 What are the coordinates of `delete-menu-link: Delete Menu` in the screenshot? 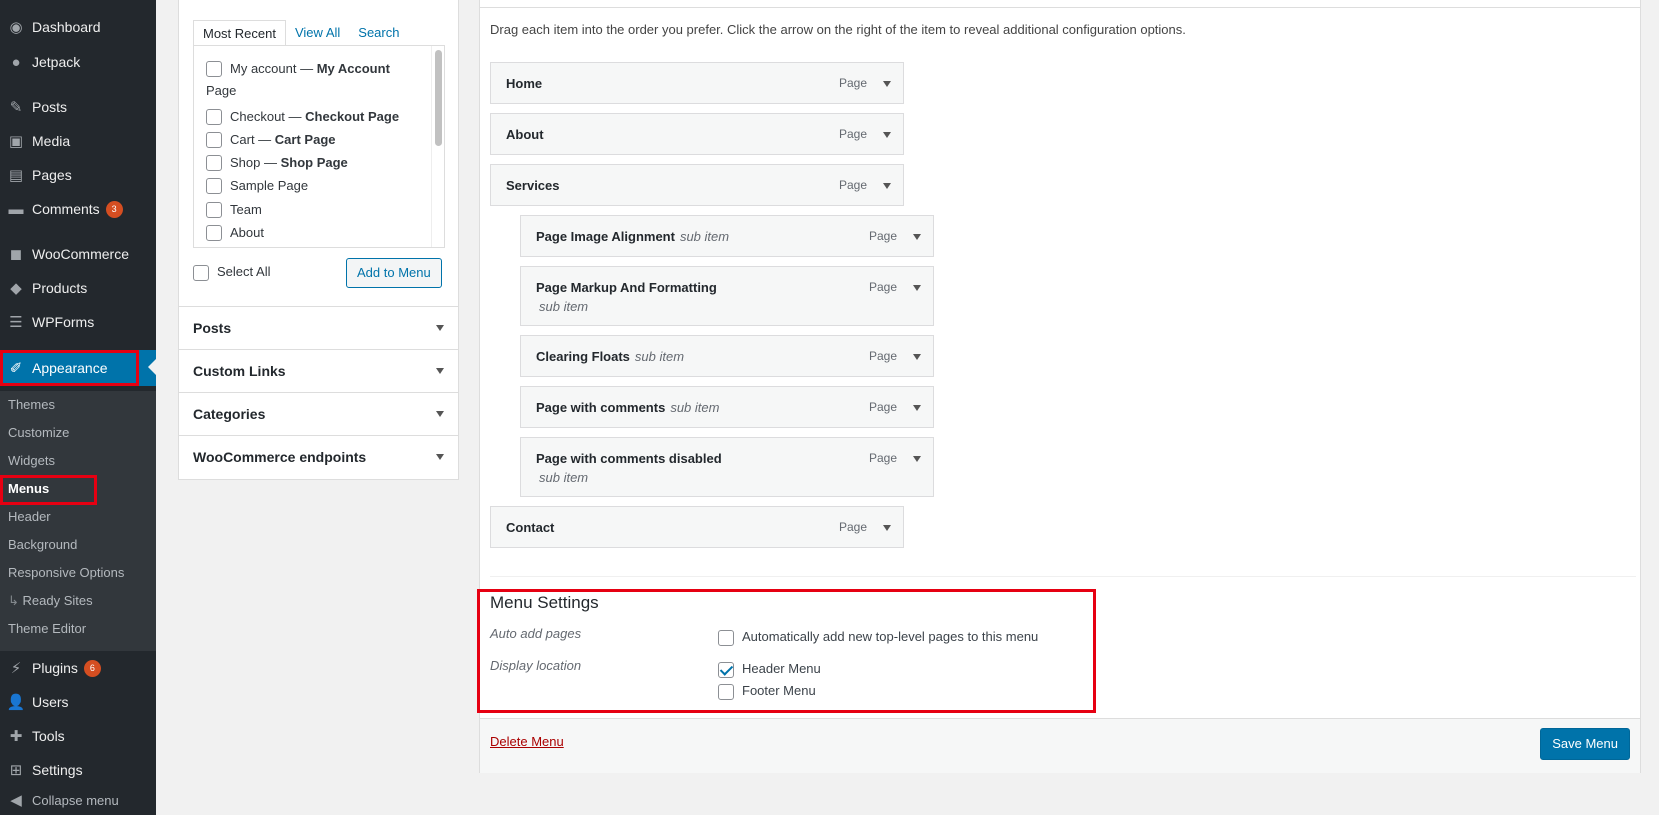 It's located at (527, 741).